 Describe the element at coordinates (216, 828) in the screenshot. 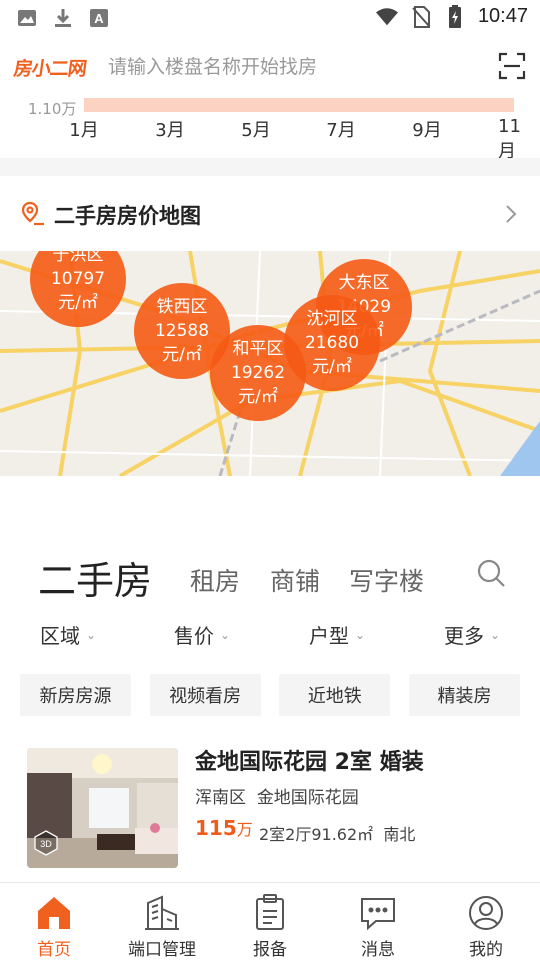

I see `price-value: 115` at that location.